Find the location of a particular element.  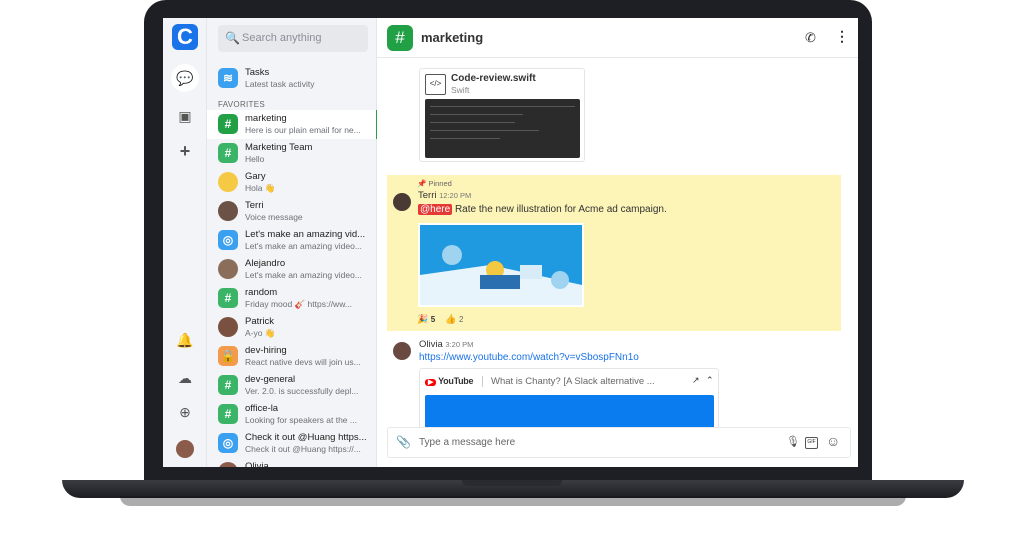

file-attachment: </> Code-review.swift Swift is located at coordinates (502, 115).